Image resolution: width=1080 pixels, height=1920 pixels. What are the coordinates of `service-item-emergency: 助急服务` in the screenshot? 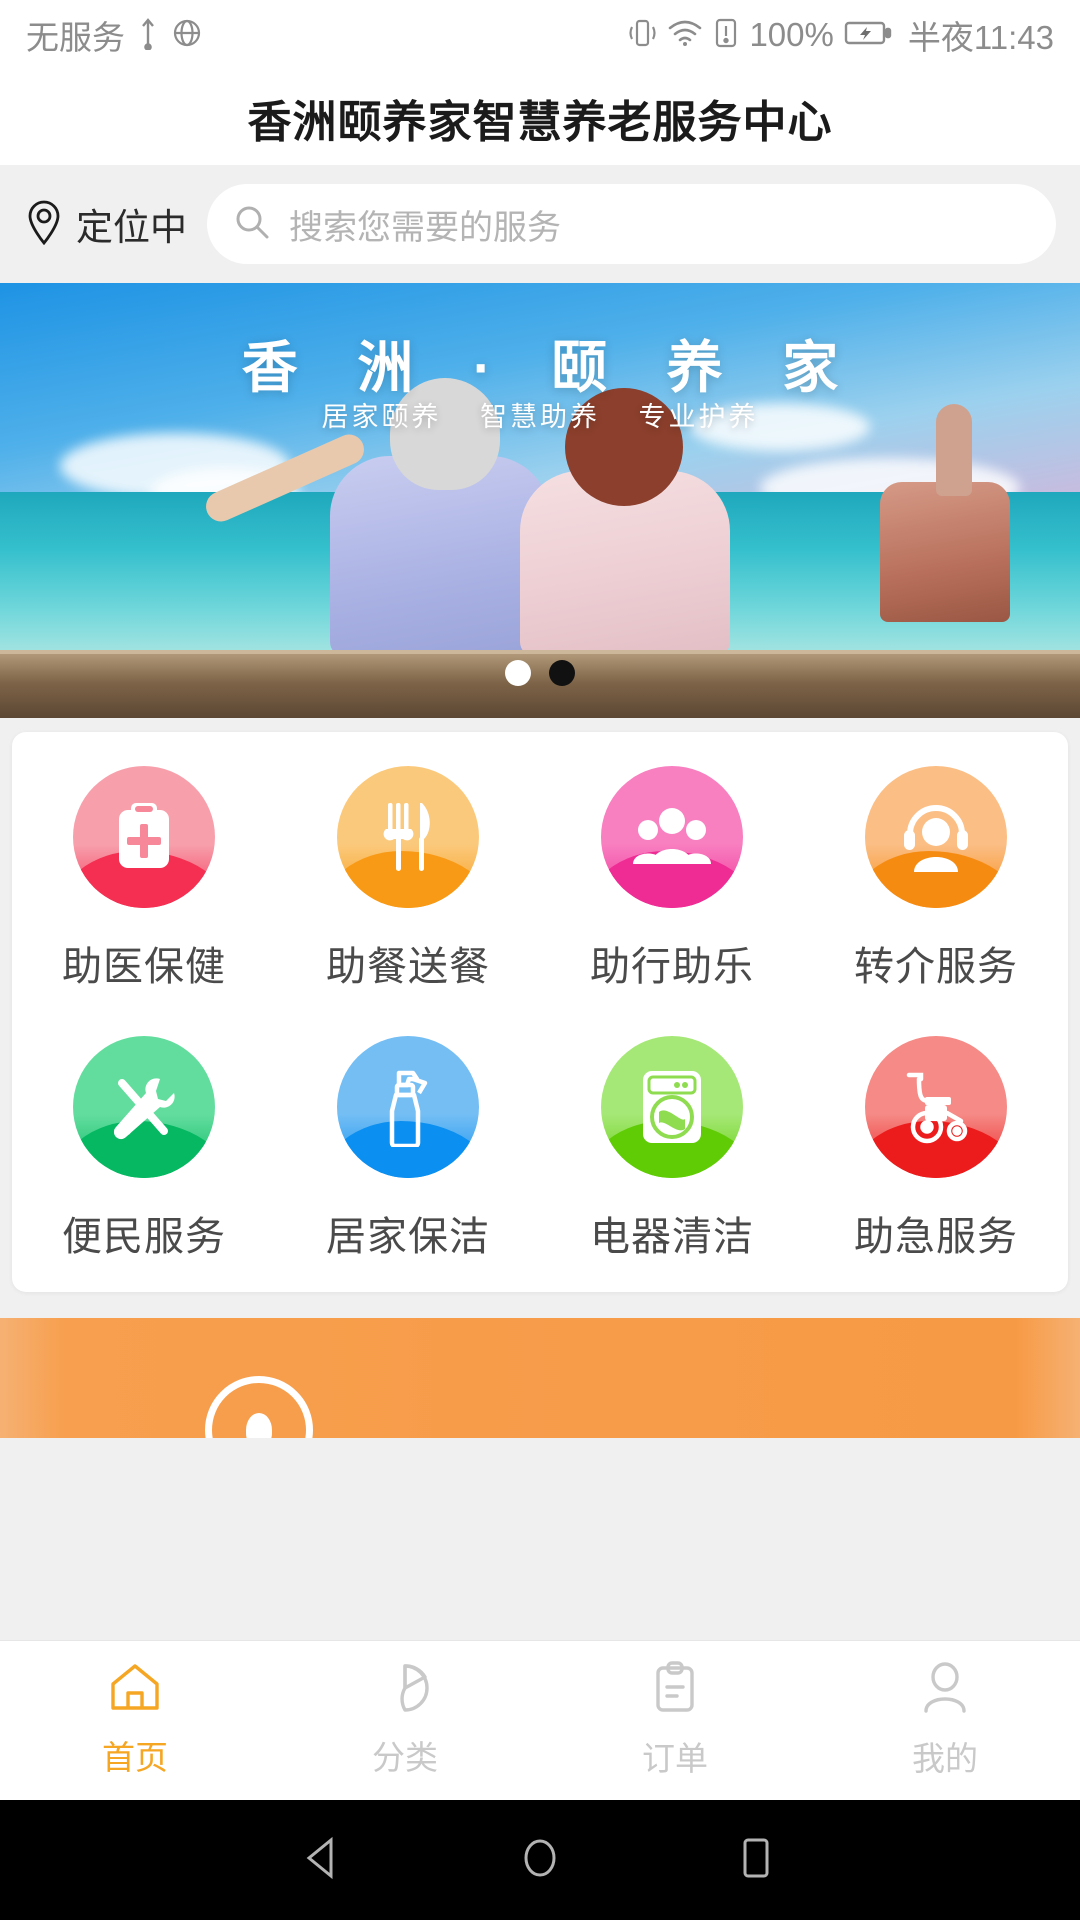 It's located at (936, 1149).